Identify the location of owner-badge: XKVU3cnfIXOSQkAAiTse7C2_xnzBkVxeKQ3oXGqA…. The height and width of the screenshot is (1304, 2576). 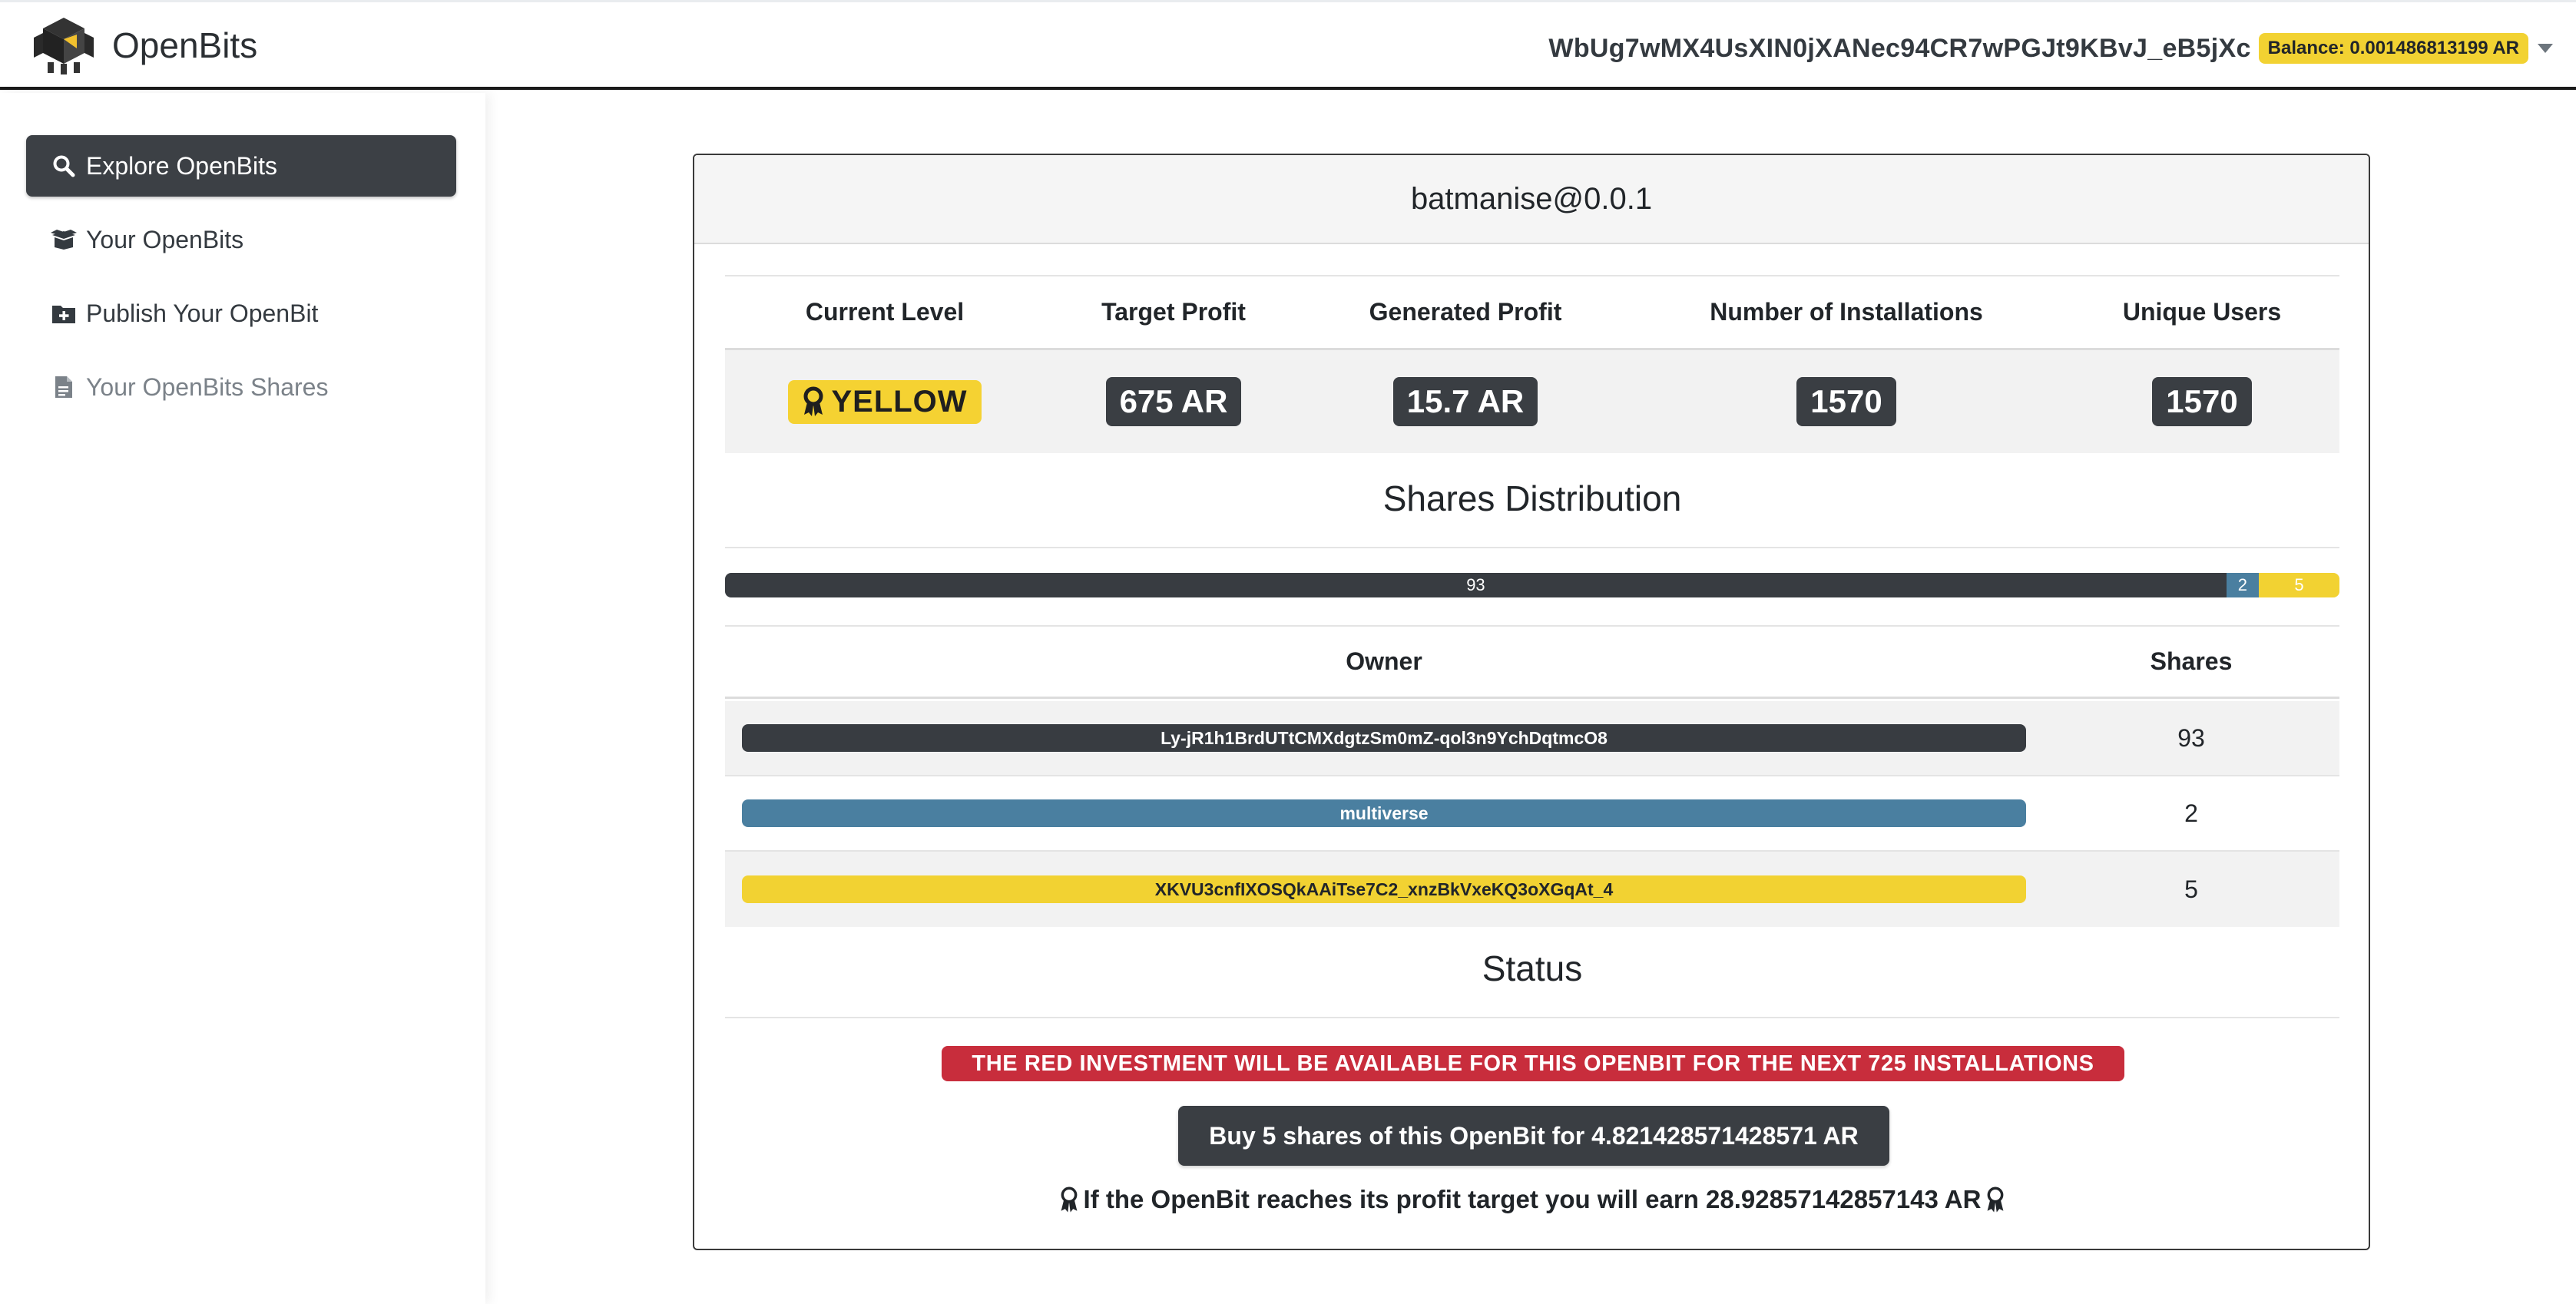
(1384, 889).